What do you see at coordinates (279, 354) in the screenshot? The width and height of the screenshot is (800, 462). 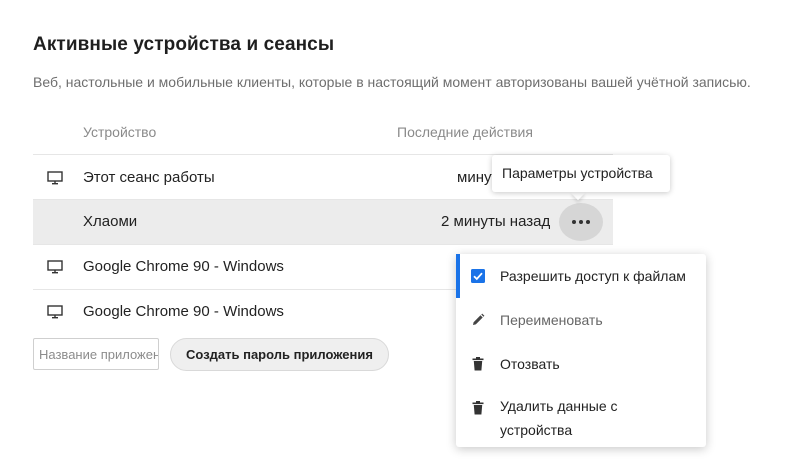 I see `create-app-password-button: Создать пароль приложения` at bounding box center [279, 354].